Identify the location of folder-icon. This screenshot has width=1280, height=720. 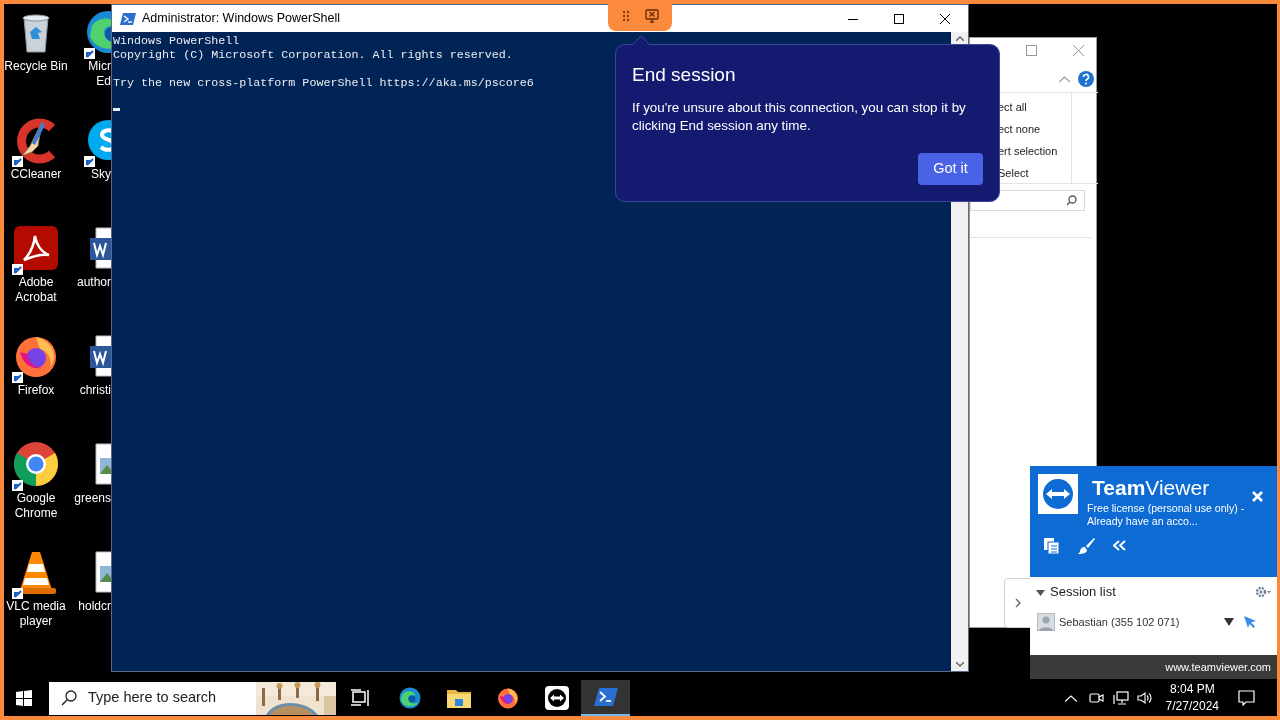
(458, 698).